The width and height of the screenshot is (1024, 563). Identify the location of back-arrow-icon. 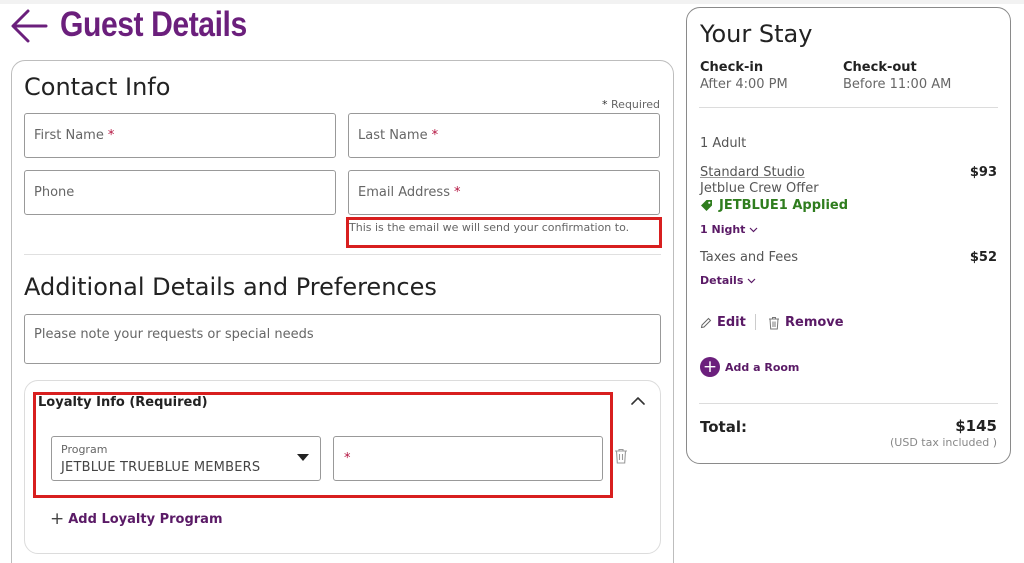
(29, 26).